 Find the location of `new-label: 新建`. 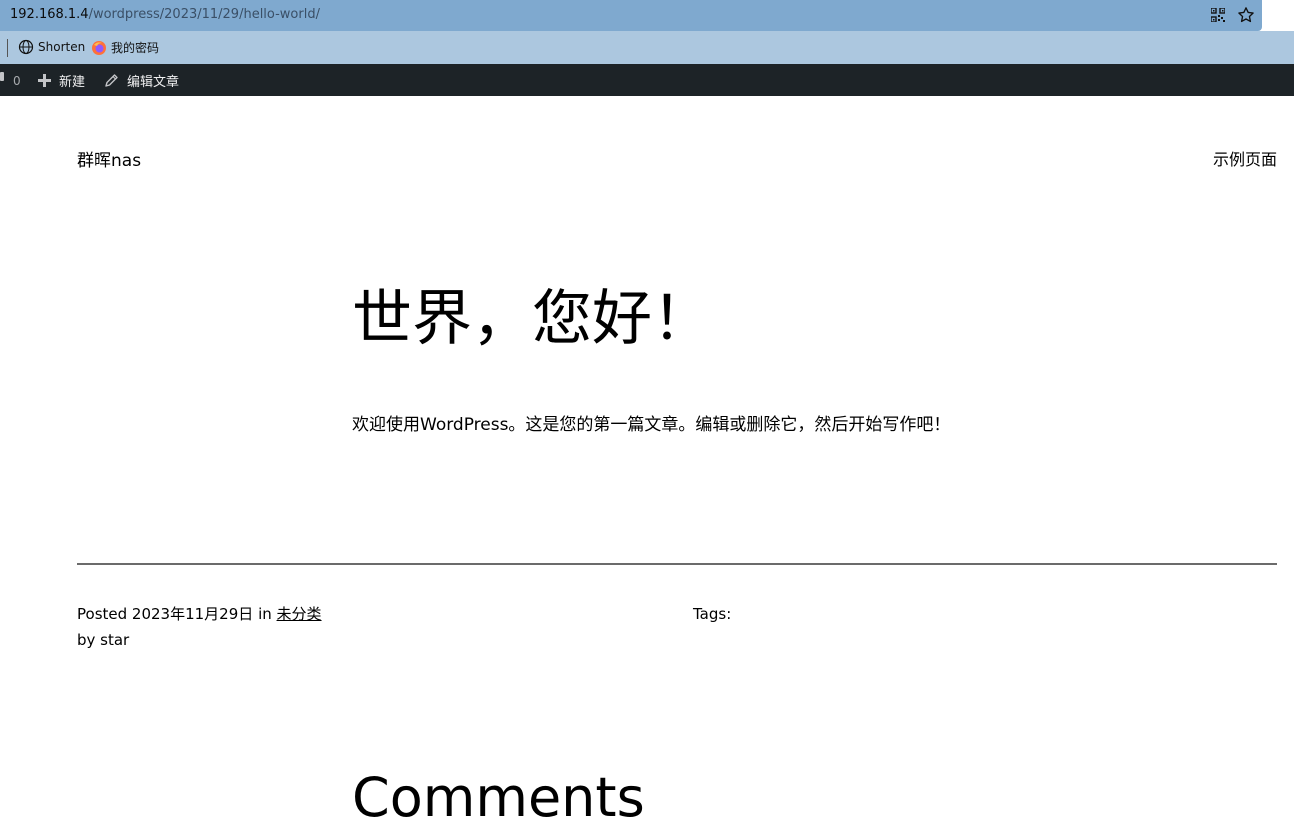

new-label: 新建 is located at coordinates (72, 82).